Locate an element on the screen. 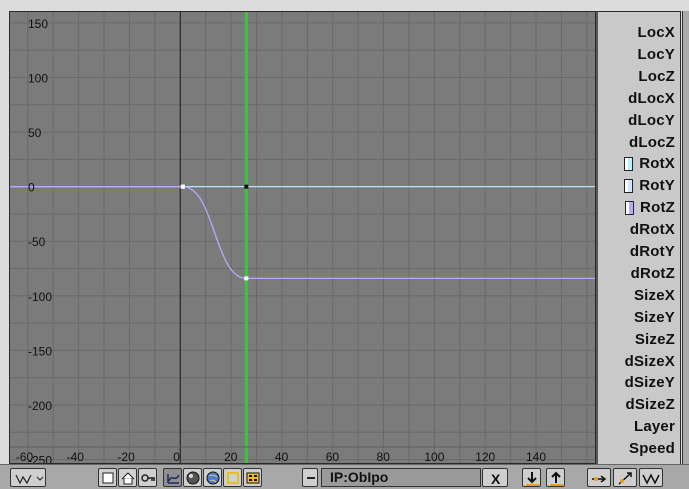 The image size is (689, 489). channel-label: Layer is located at coordinates (654, 427).